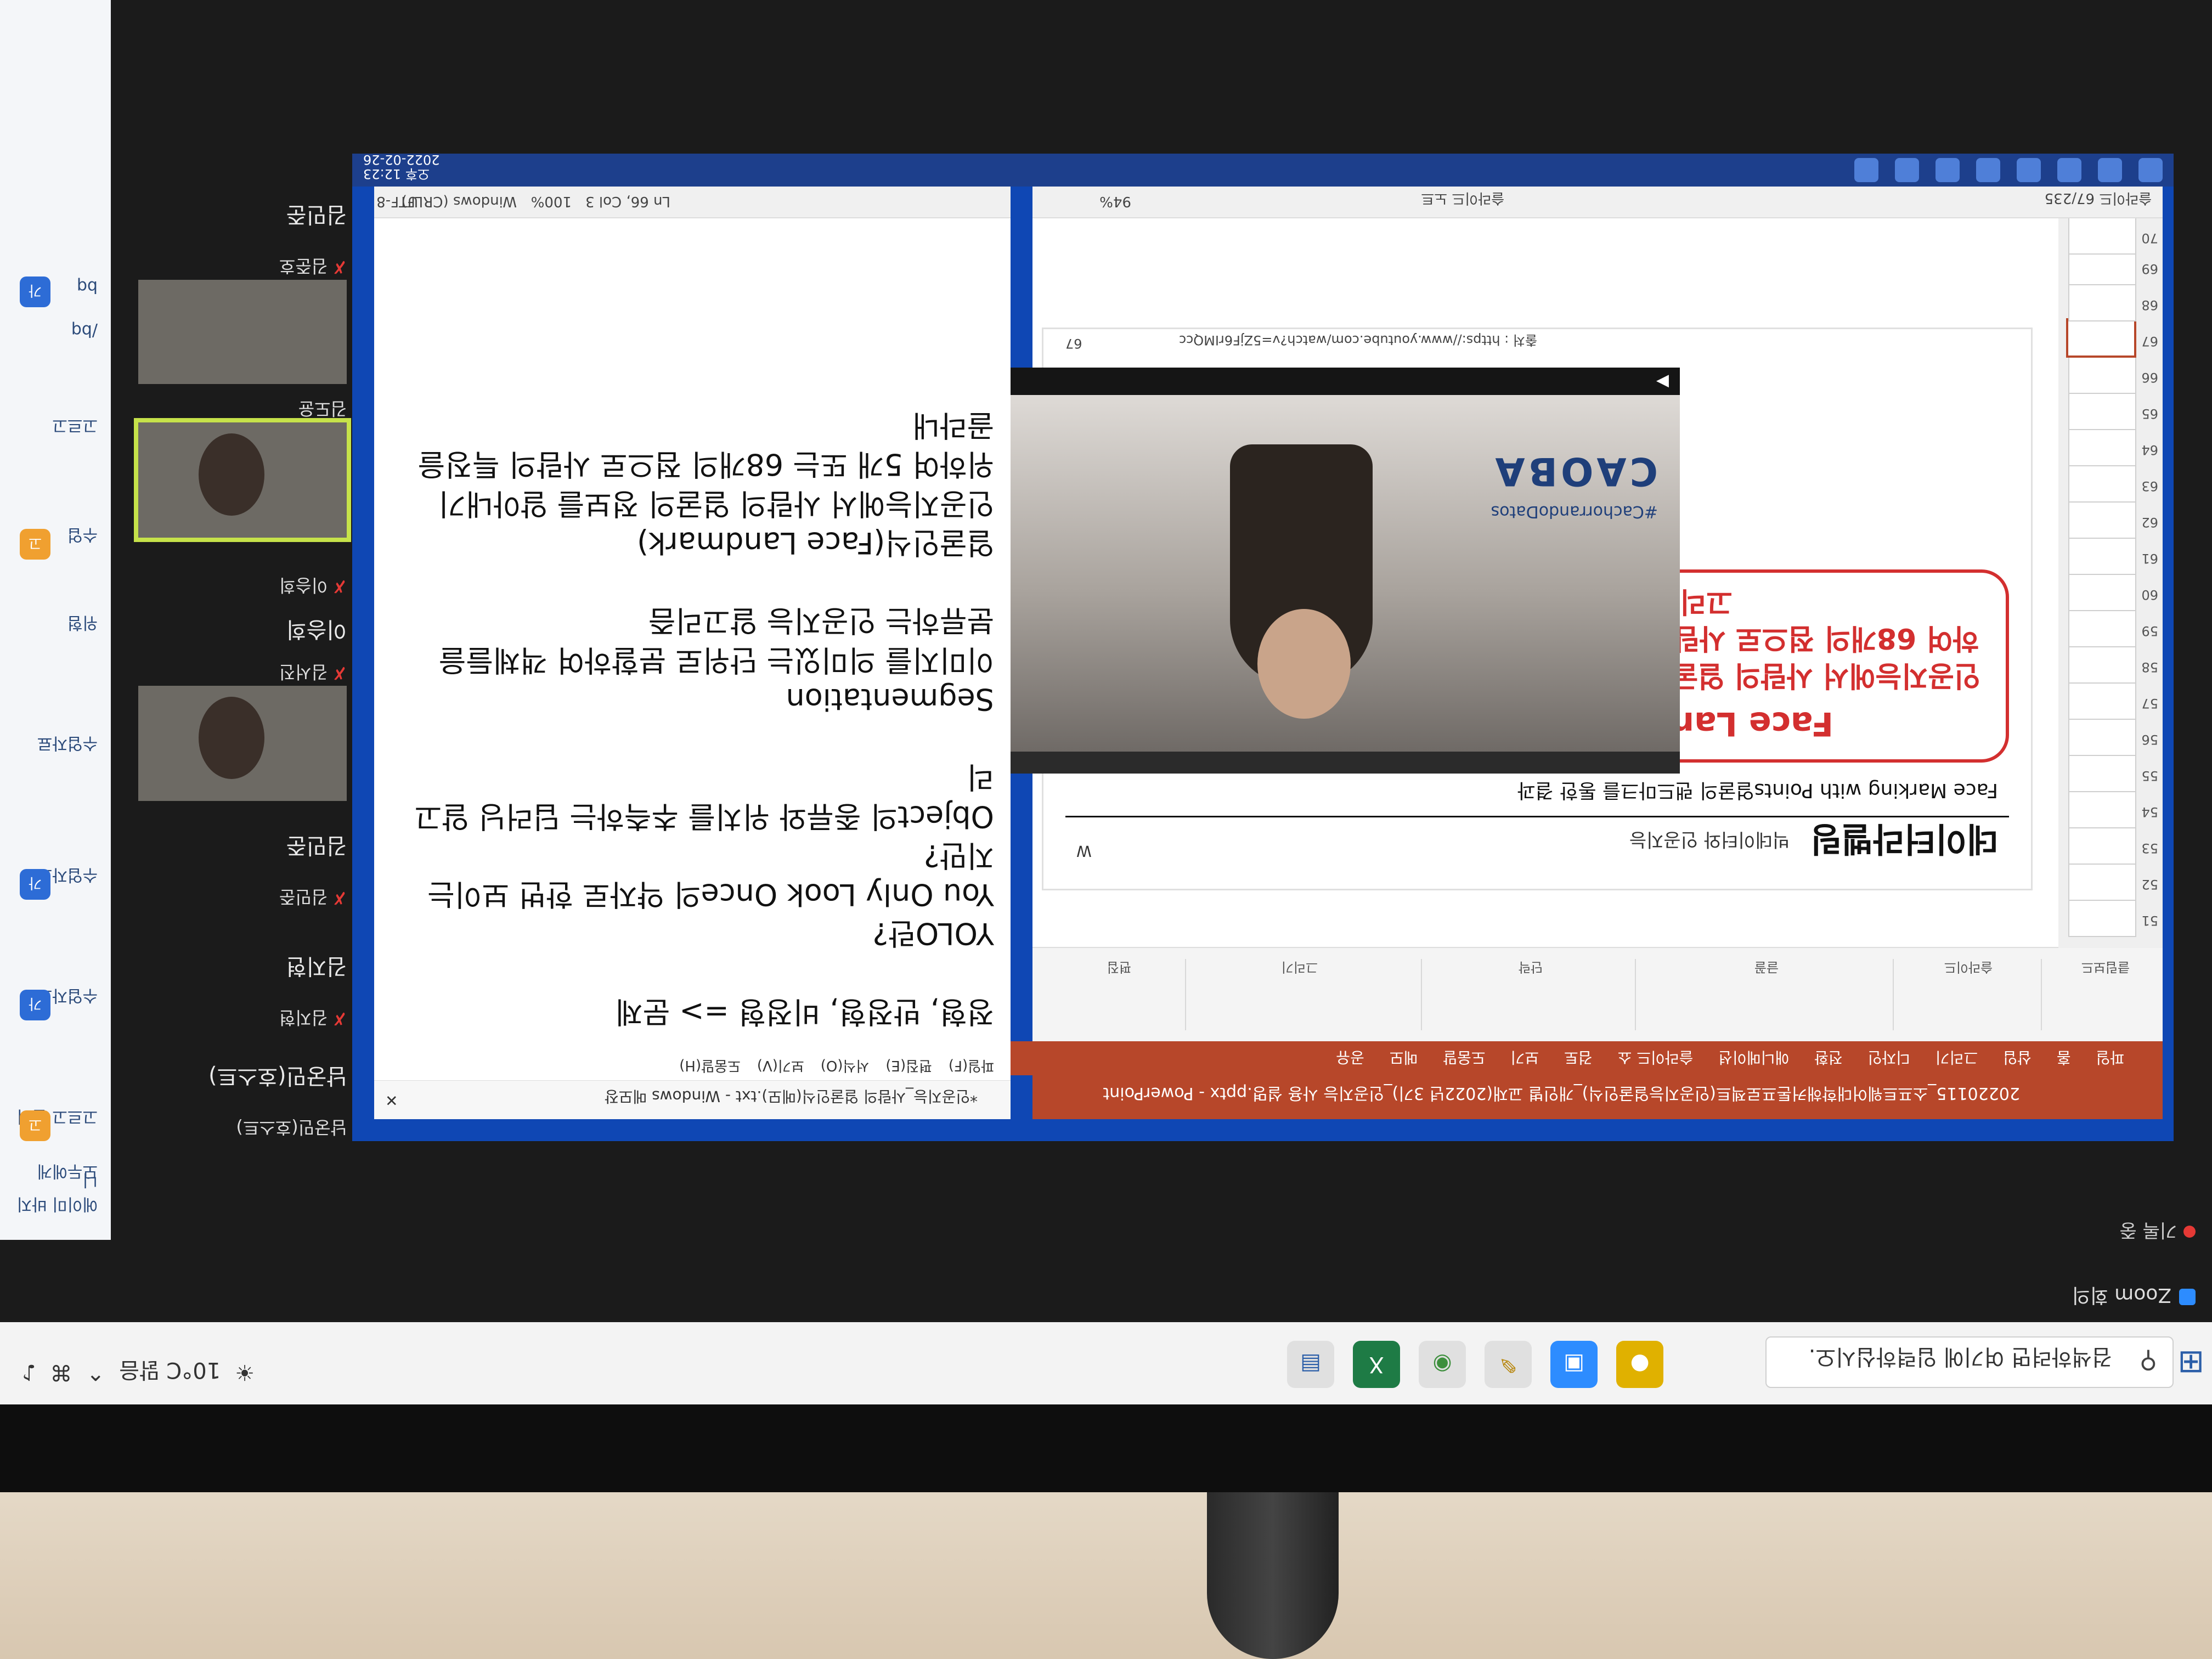 The image size is (2212, 1659). I want to click on taskbar-search-box: ⚲ 검색하려면 여기에 입력하십시오., so click(1970, 1362).